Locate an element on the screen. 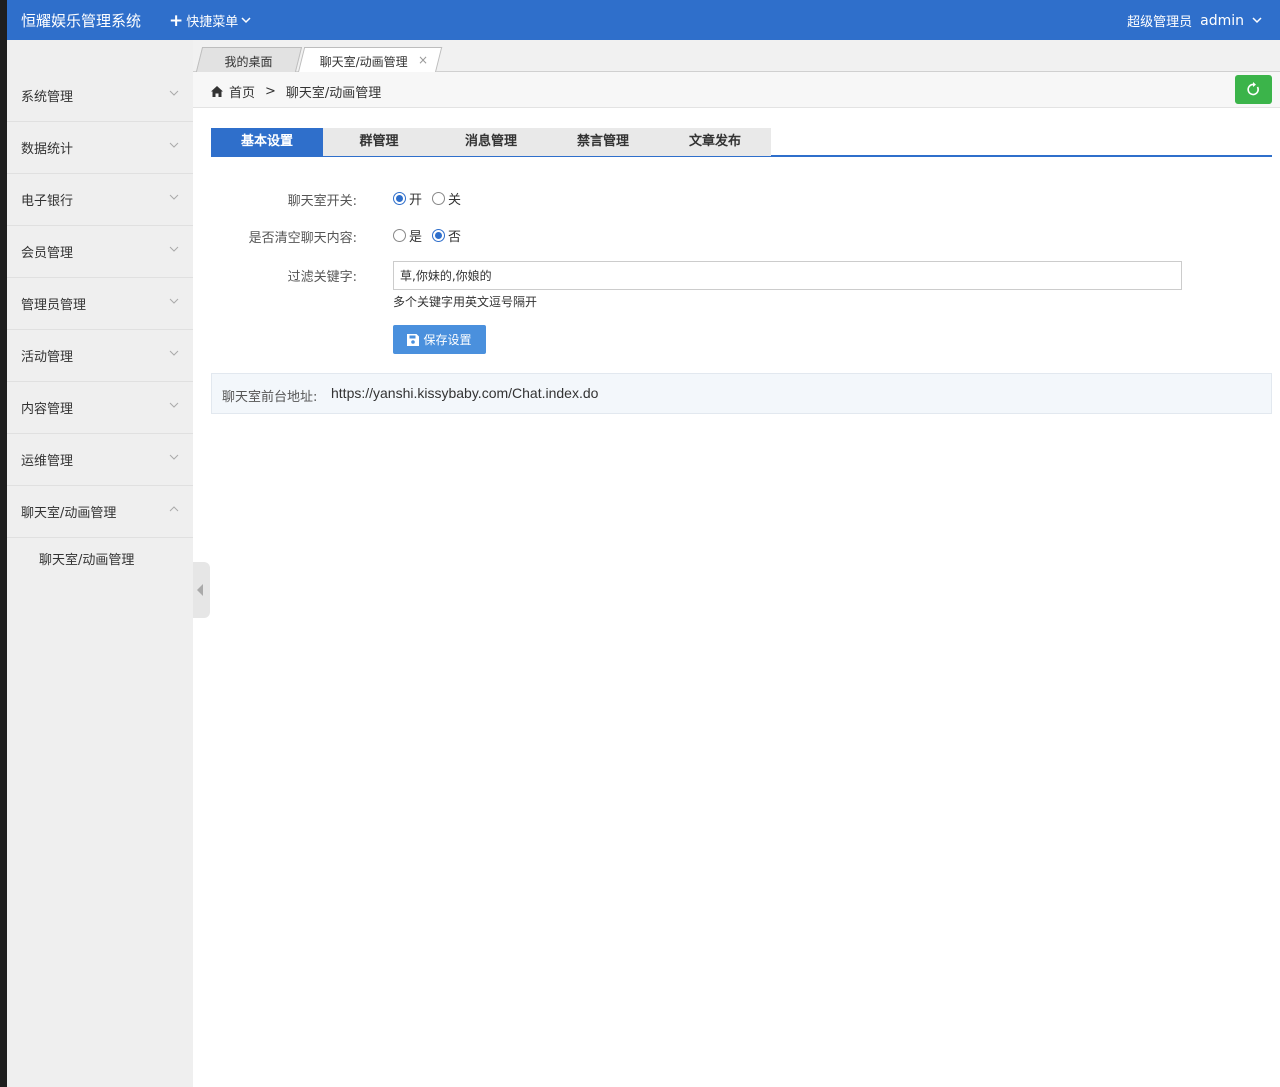  sidebar-item-activities: 活动管理 is located at coordinates (100, 356).